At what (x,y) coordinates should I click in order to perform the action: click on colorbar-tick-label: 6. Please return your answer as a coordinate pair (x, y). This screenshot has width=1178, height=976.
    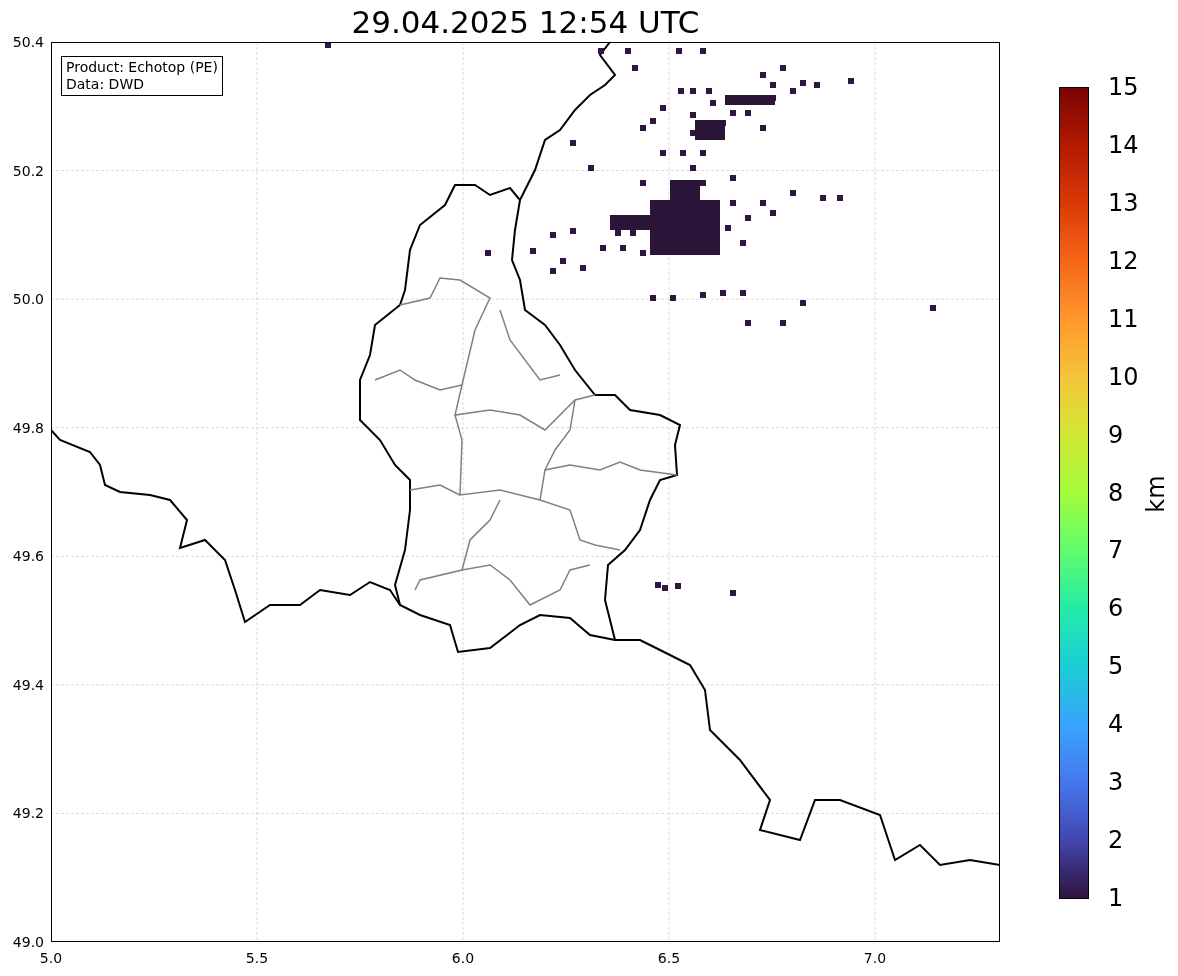
    Looking at the image, I should click on (1116, 608).